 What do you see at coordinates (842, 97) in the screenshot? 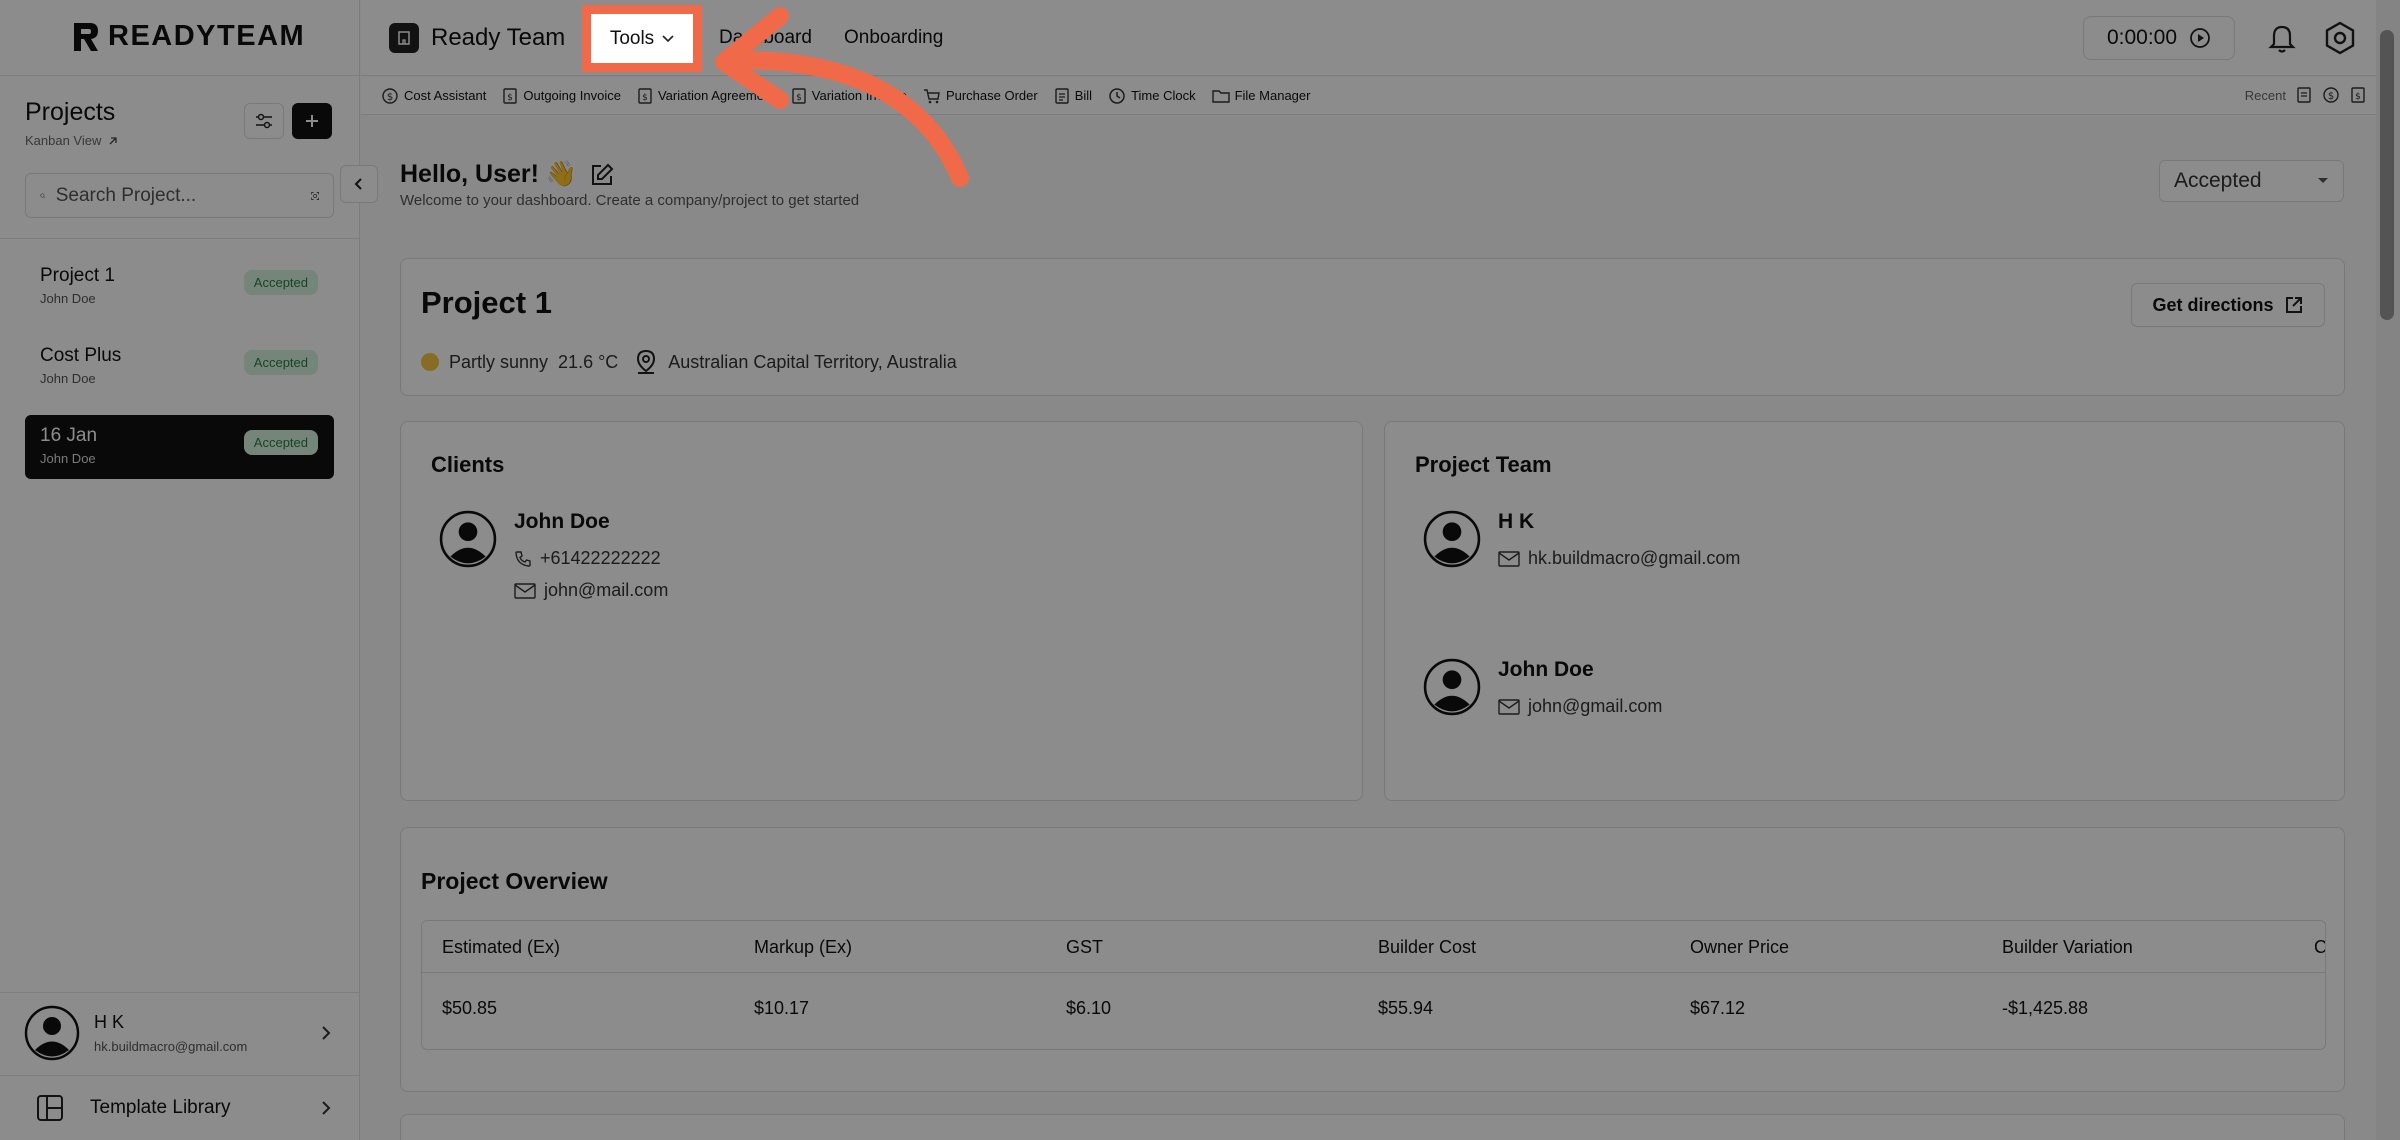
I see `tutorial-pointer-arrow-icon` at bounding box center [842, 97].